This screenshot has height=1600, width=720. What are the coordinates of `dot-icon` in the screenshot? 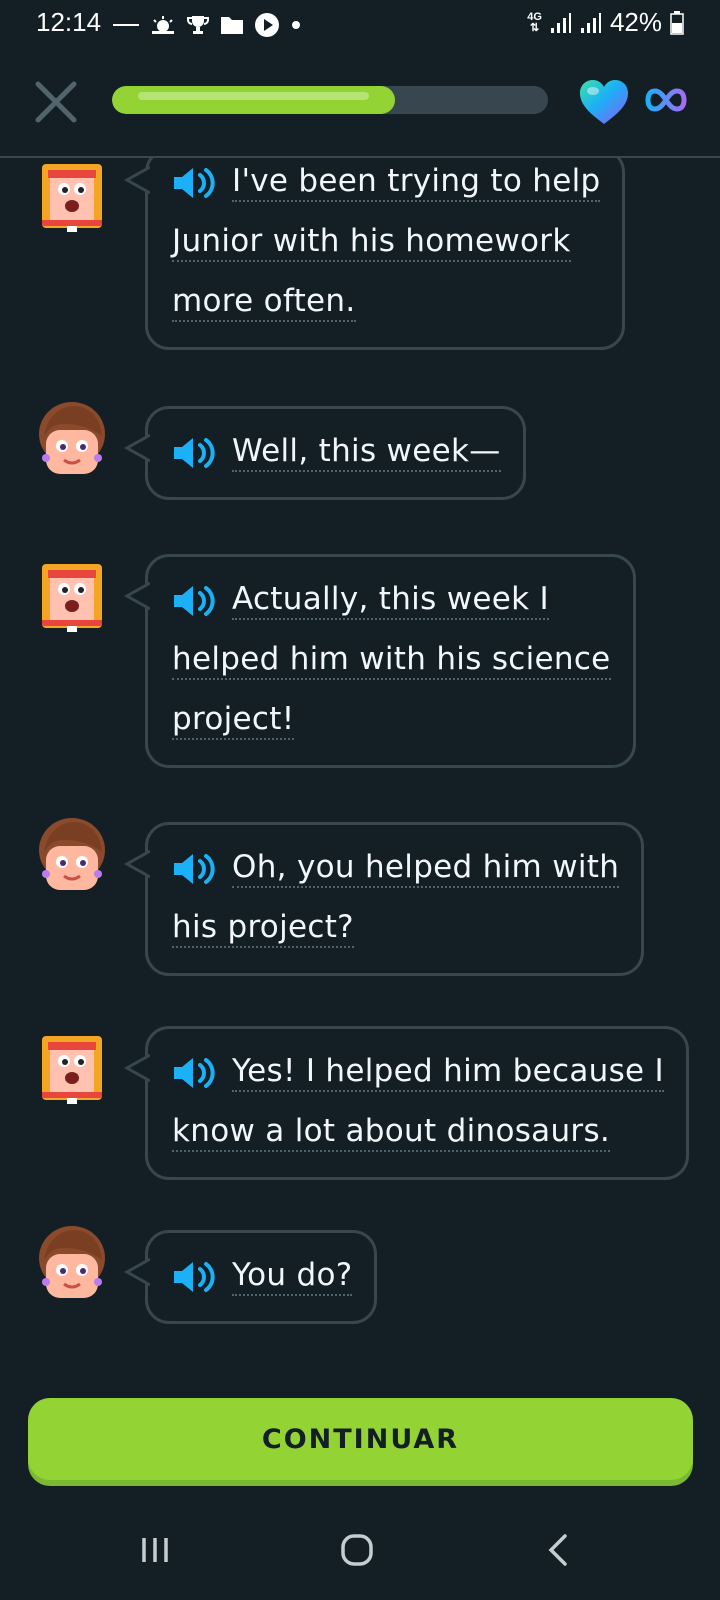 It's located at (296, 25).